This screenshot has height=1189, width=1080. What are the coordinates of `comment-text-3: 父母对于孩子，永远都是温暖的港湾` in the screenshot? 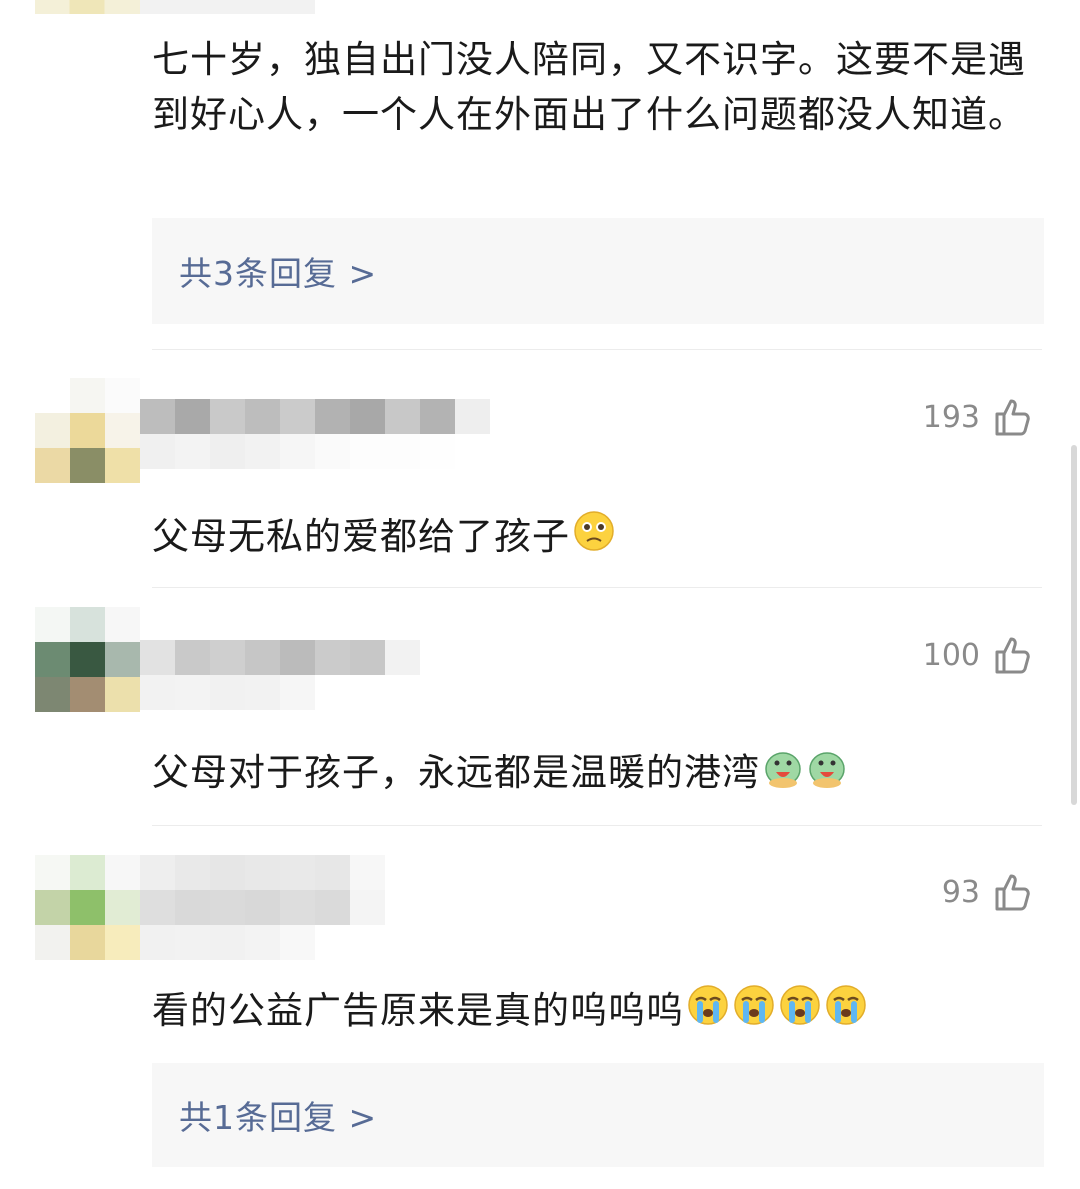 It's located at (590, 774).